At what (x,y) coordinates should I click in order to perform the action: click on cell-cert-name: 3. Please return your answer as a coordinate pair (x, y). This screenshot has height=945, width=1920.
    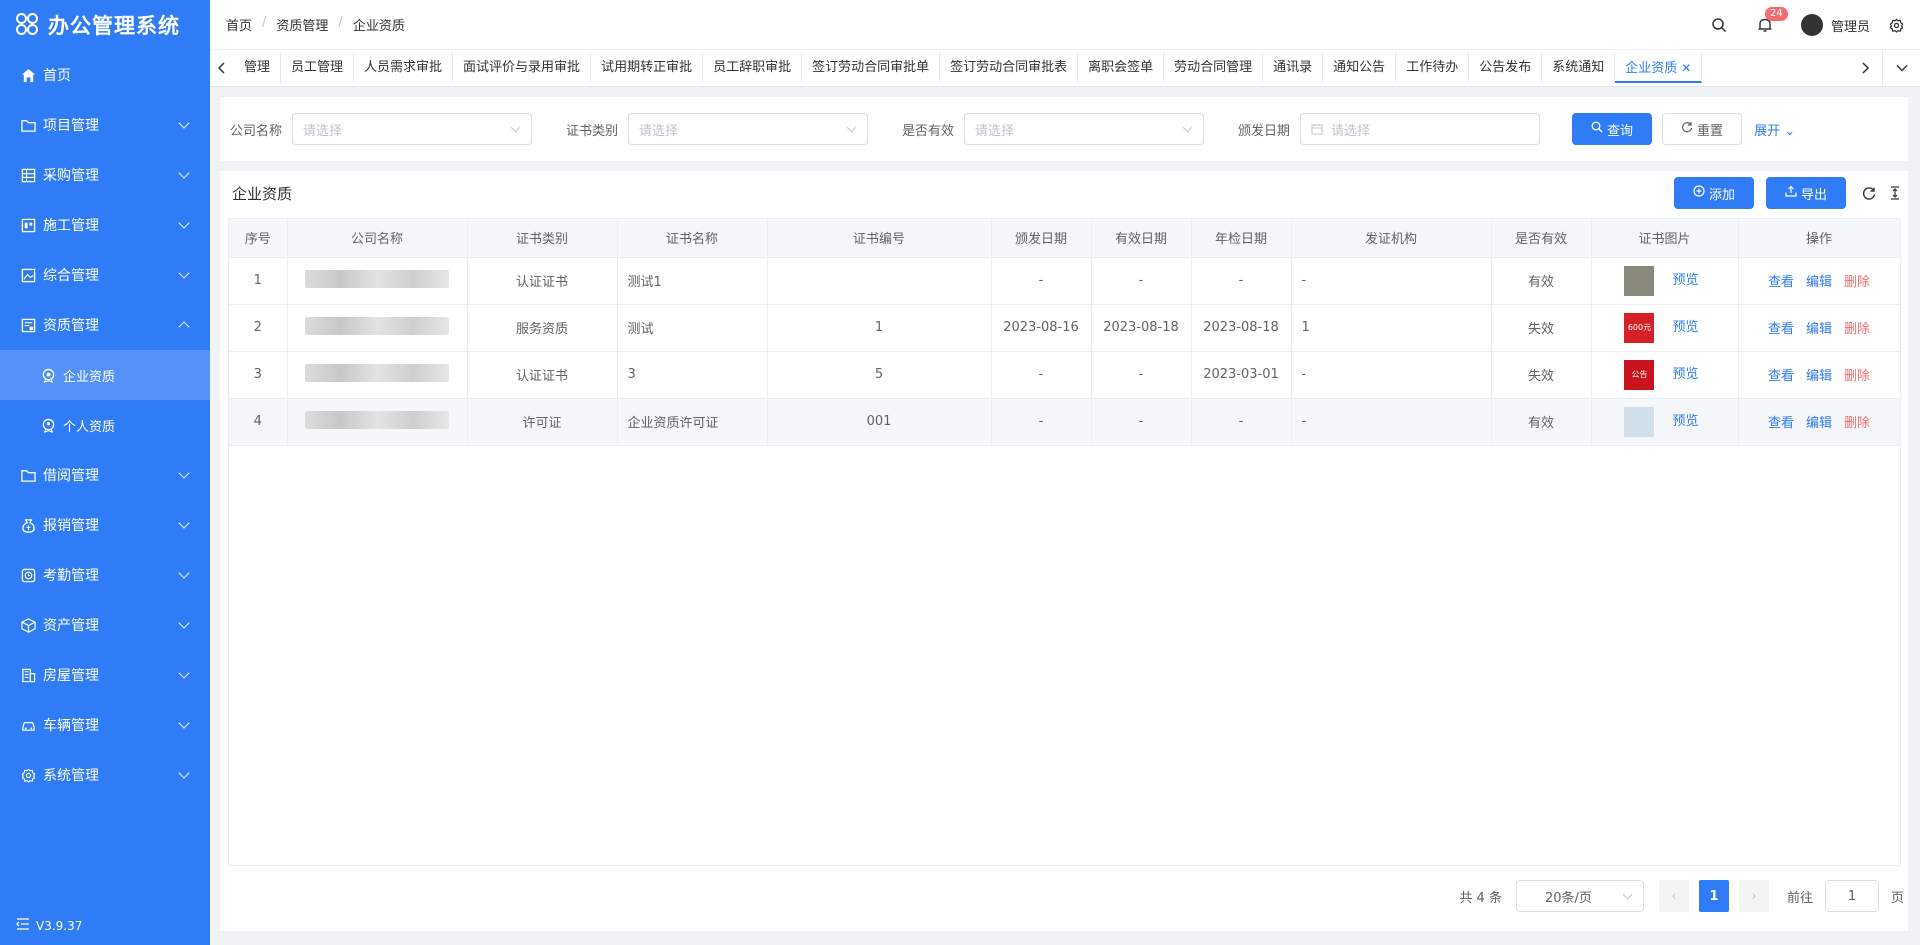
    Looking at the image, I should click on (692, 375).